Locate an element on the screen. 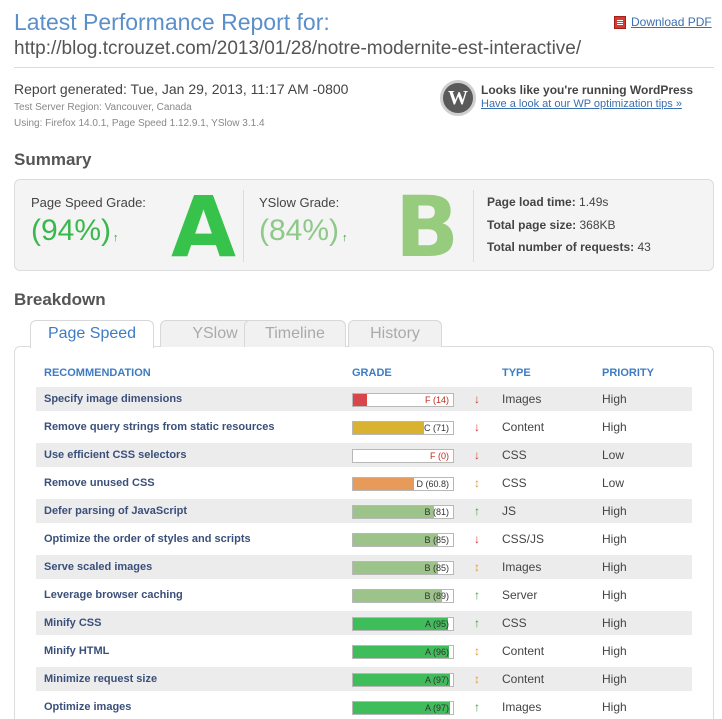  grade-bar: D (60.8) is located at coordinates (403, 484).